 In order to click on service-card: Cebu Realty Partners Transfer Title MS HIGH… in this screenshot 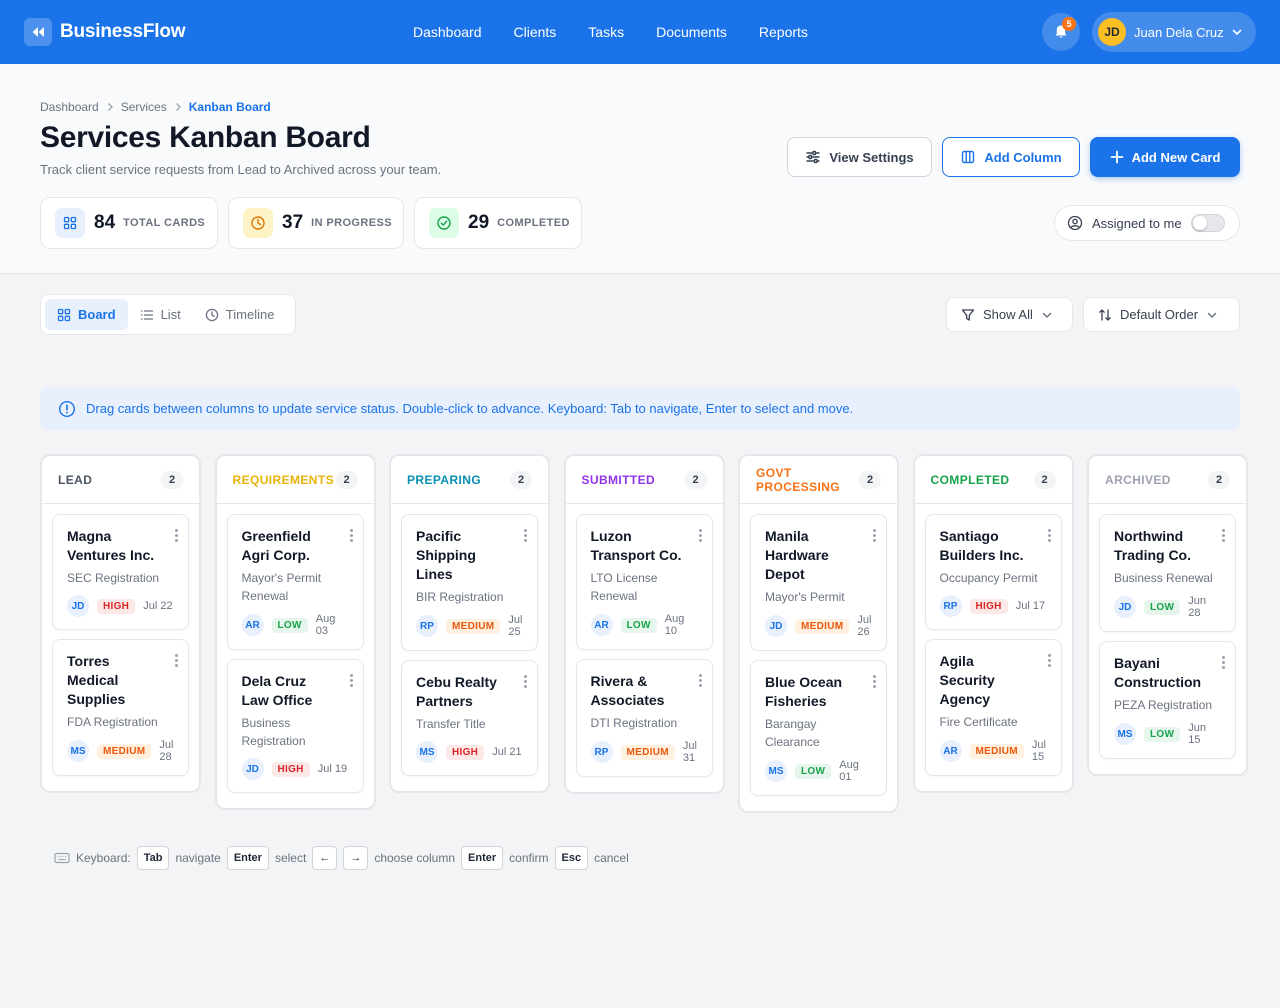, I will do `click(469, 718)`.